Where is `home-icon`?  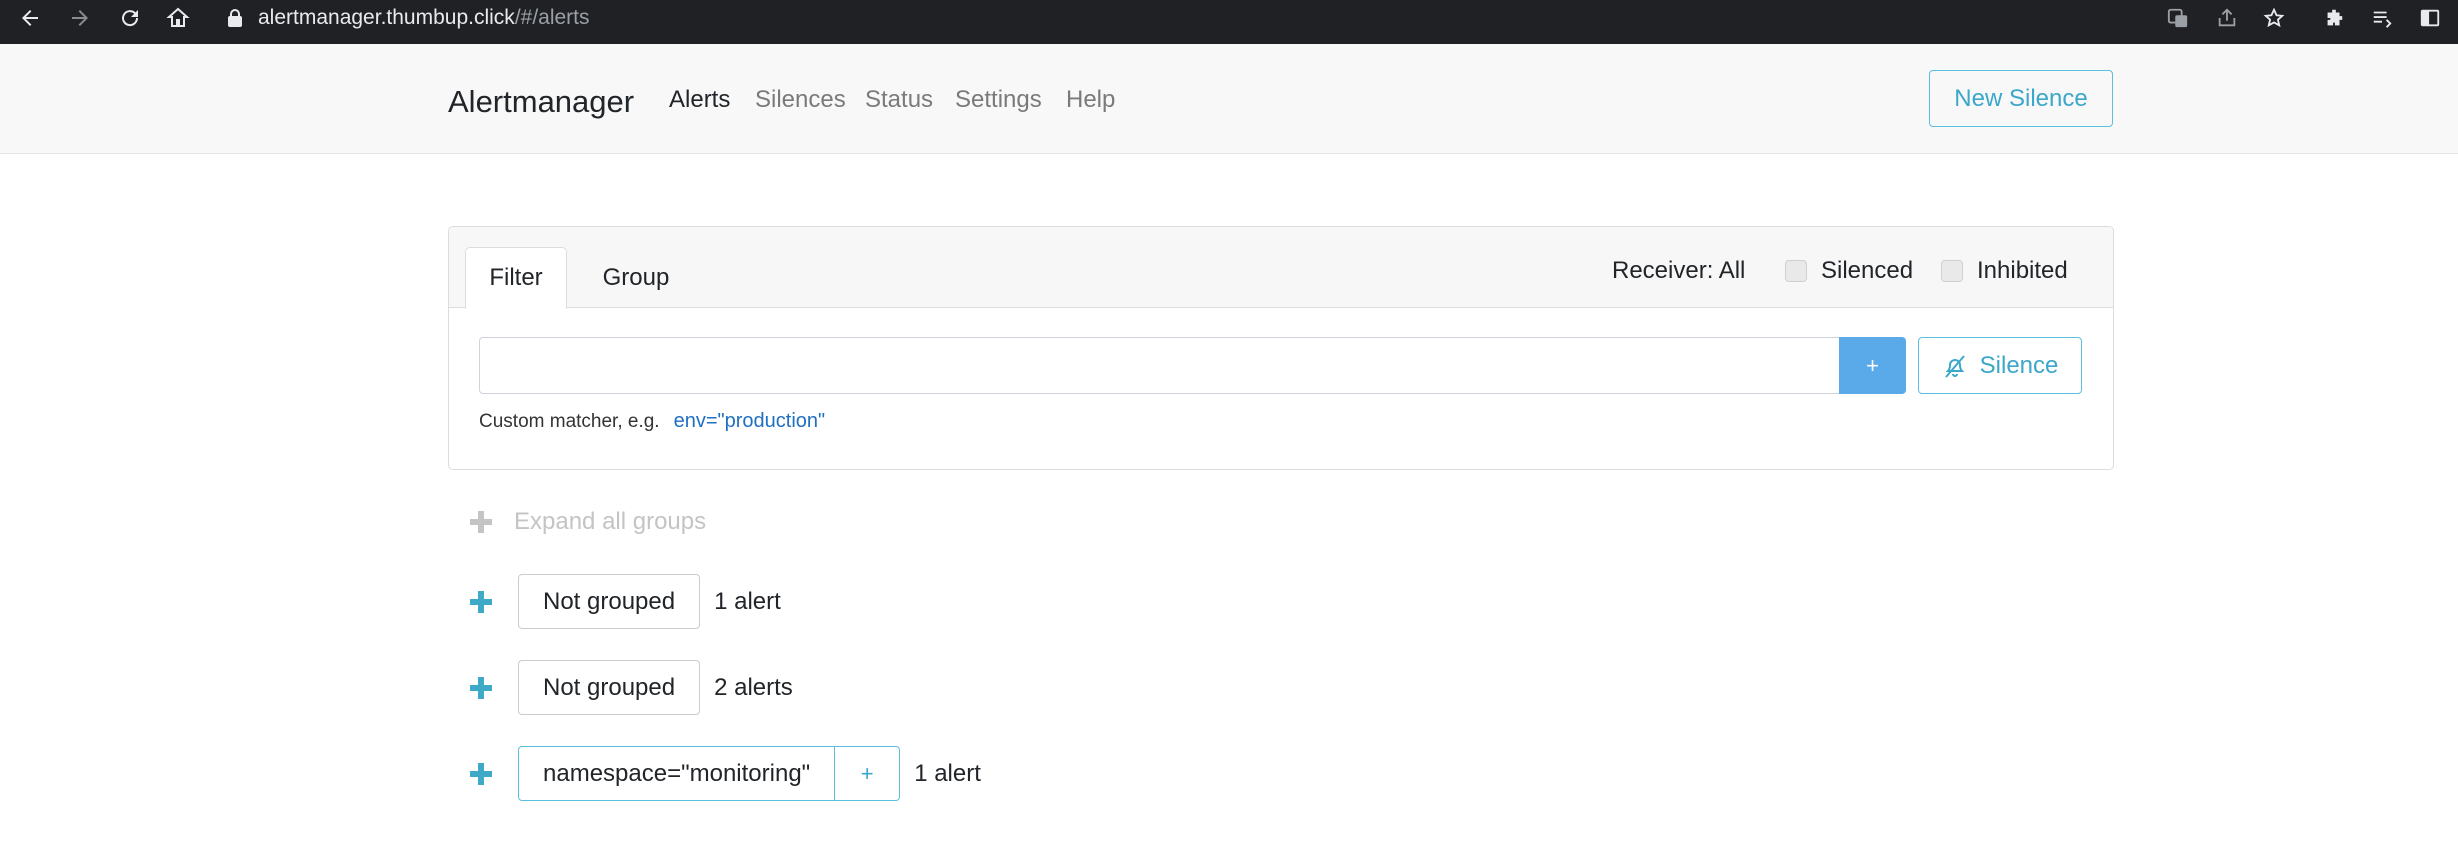 home-icon is located at coordinates (178, 18).